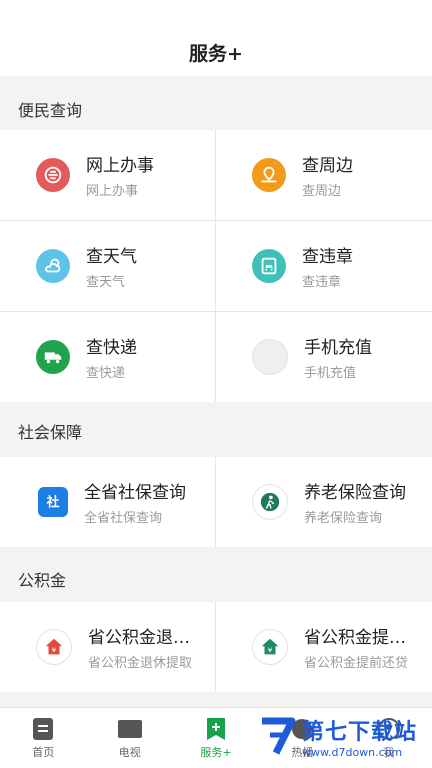 The height and width of the screenshot is (768, 432). I want to click on tab-label: 首页, so click(43, 752).